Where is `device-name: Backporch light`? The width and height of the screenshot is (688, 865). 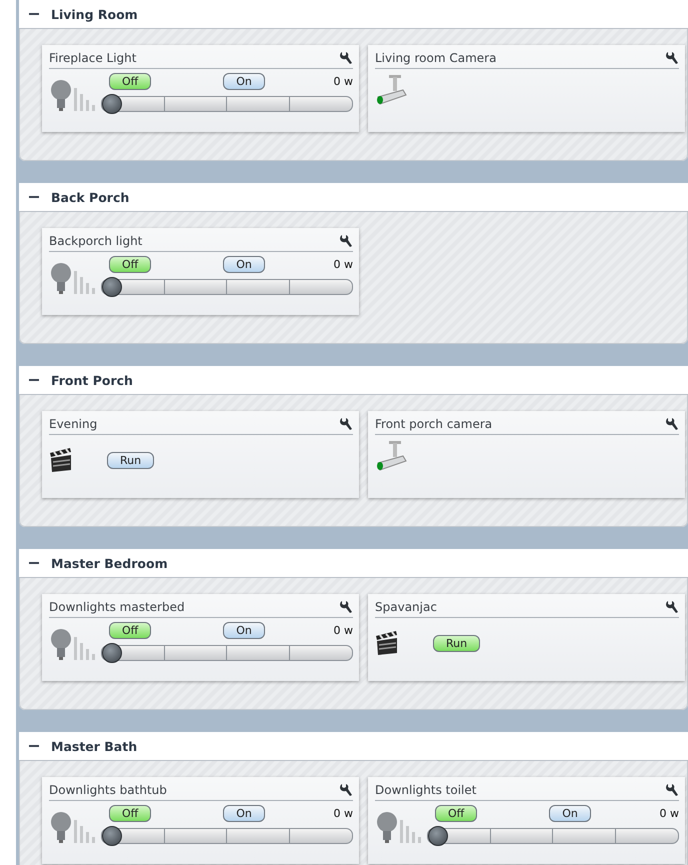 device-name: Backporch light is located at coordinates (95, 241).